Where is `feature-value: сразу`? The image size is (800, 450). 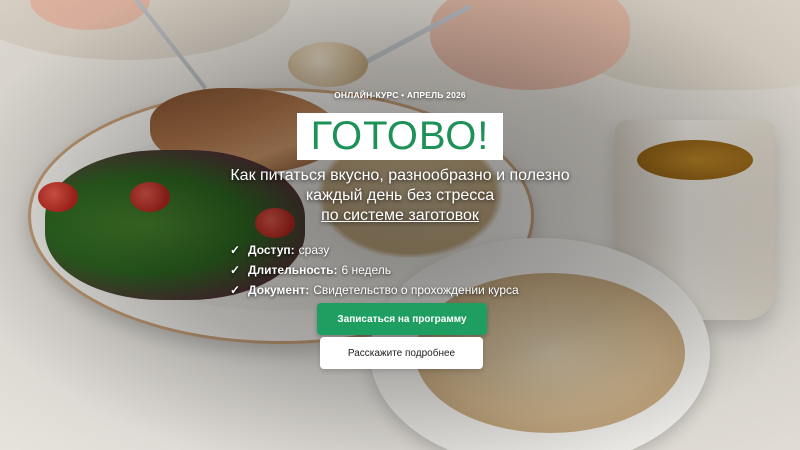 feature-value: сразу is located at coordinates (314, 250).